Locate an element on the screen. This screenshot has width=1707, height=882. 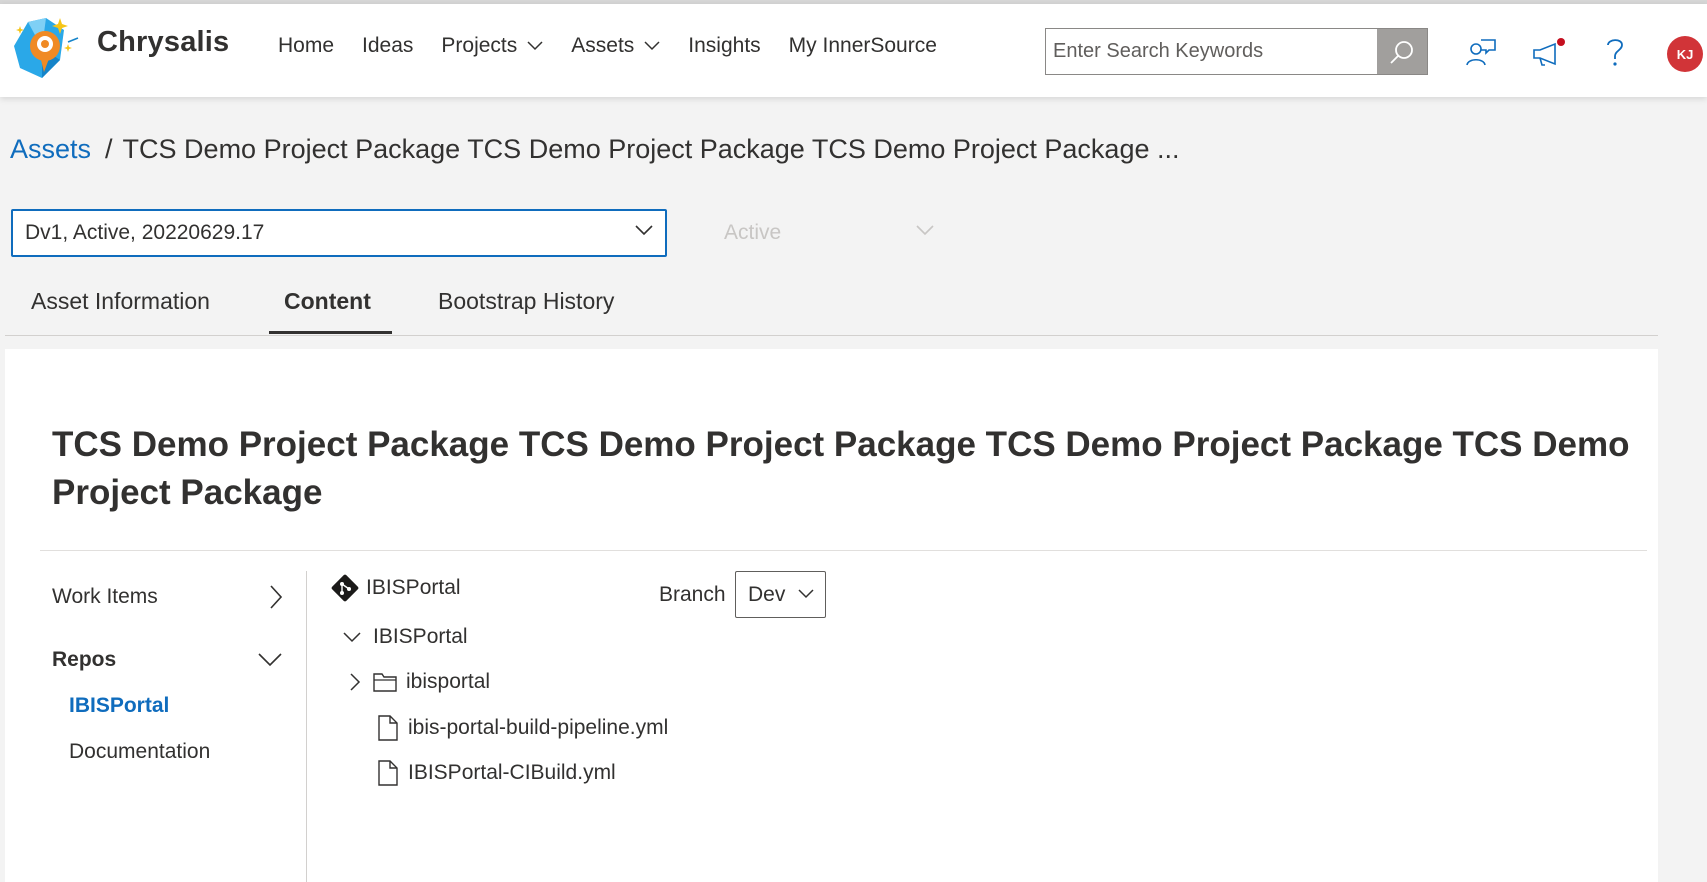
nav-insights: Insights is located at coordinates (724, 46).